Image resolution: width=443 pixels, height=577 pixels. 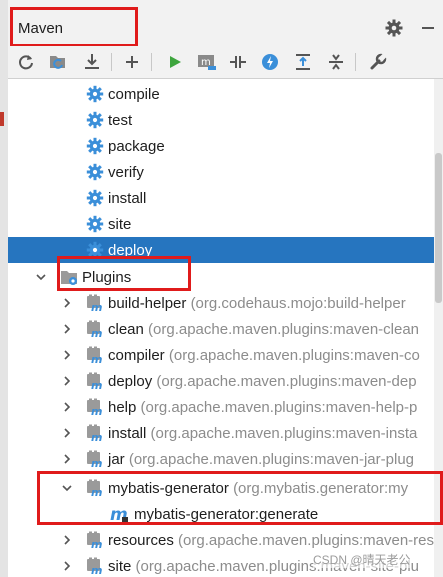 I want to click on tool-window-title: Maven, so click(x=41, y=28).